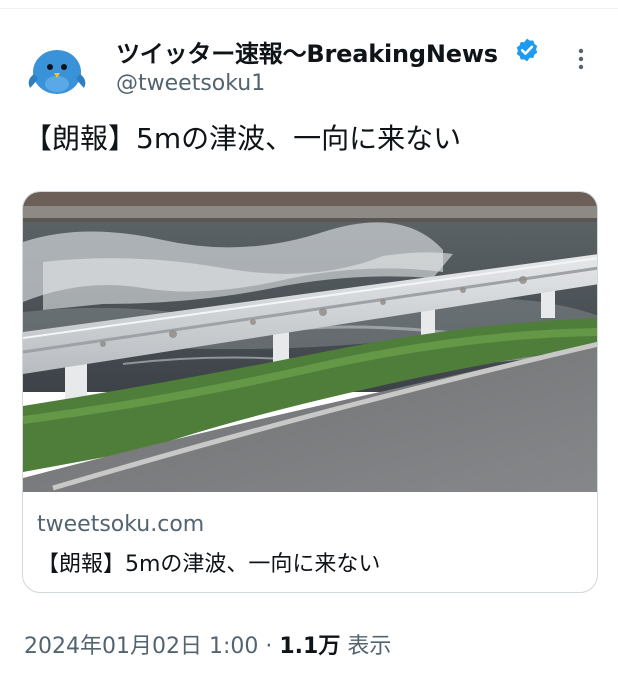 The width and height of the screenshot is (618, 680). What do you see at coordinates (307, 51) in the screenshot?
I see `author-display-name: ツイッター速報〜BreakingNews` at bounding box center [307, 51].